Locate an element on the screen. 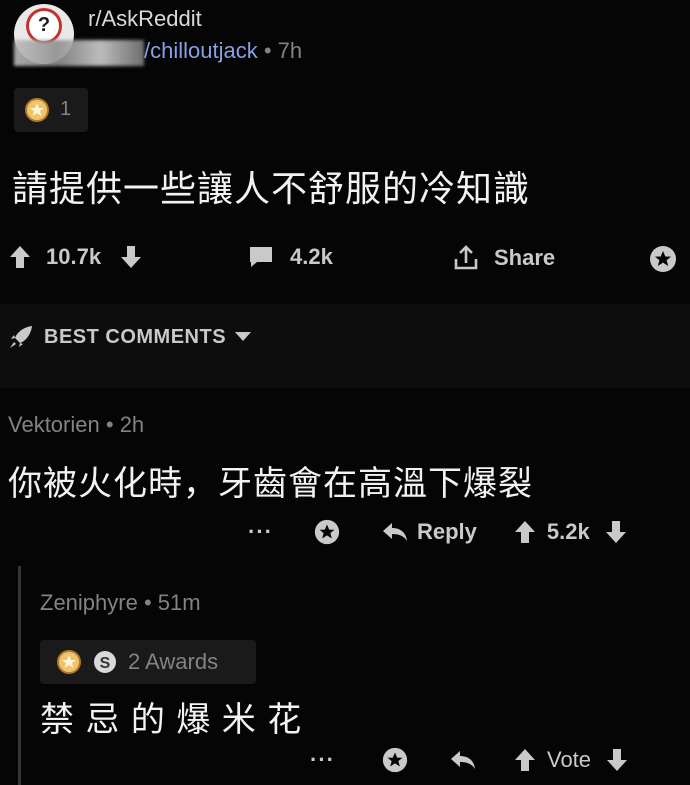 This screenshot has height=785, width=690. comment-bubble-icon is located at coordinates (261, 257).